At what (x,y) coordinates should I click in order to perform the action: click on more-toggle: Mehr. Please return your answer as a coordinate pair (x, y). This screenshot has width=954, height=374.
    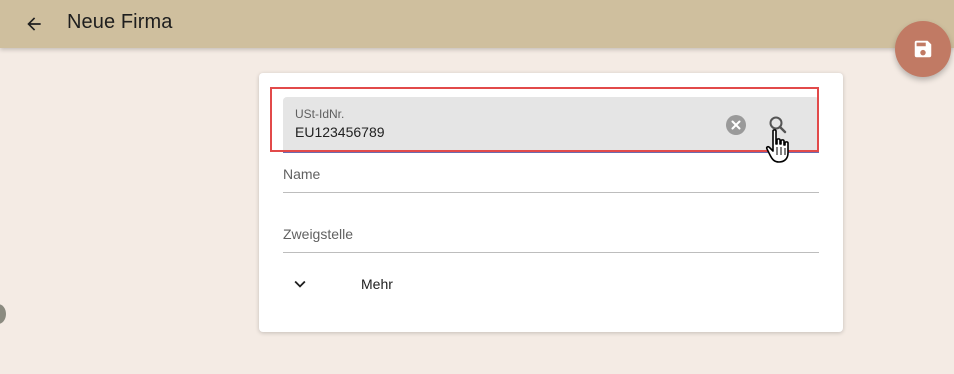
    Looking at the image, I should click on (341, 284).